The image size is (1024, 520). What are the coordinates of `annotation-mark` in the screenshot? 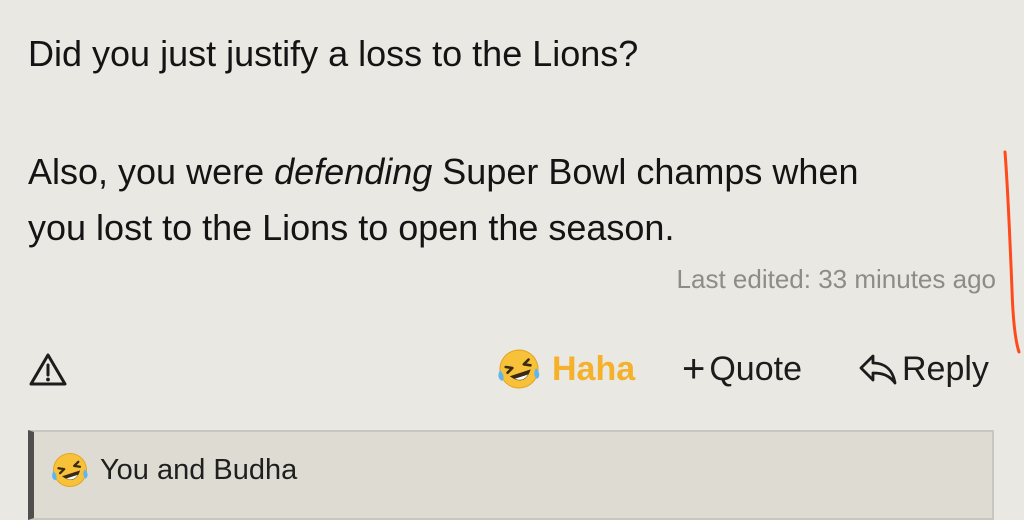 It's located at (1012, 252).